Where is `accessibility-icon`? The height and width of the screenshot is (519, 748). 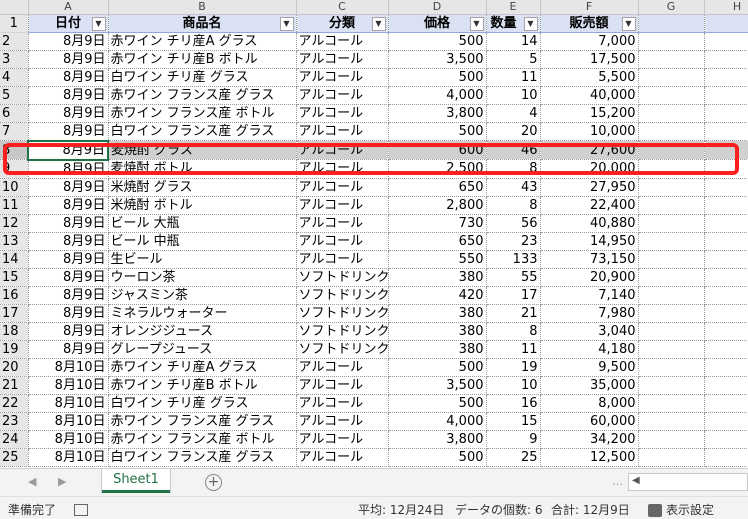 accessibility-icon is located at coordinates (81, 509).